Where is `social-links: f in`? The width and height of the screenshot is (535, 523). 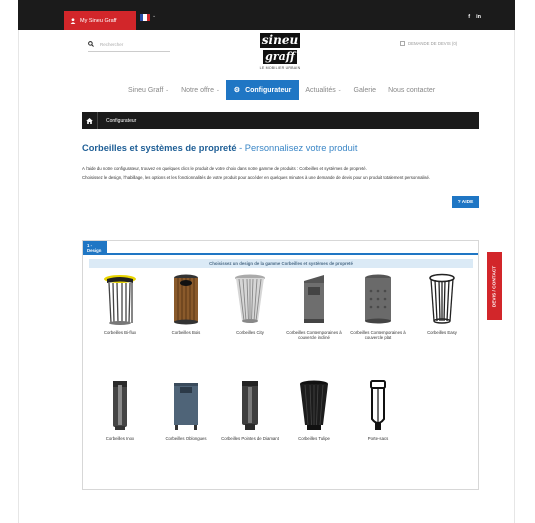
social-links: f in is located at coordinates (474, 17).